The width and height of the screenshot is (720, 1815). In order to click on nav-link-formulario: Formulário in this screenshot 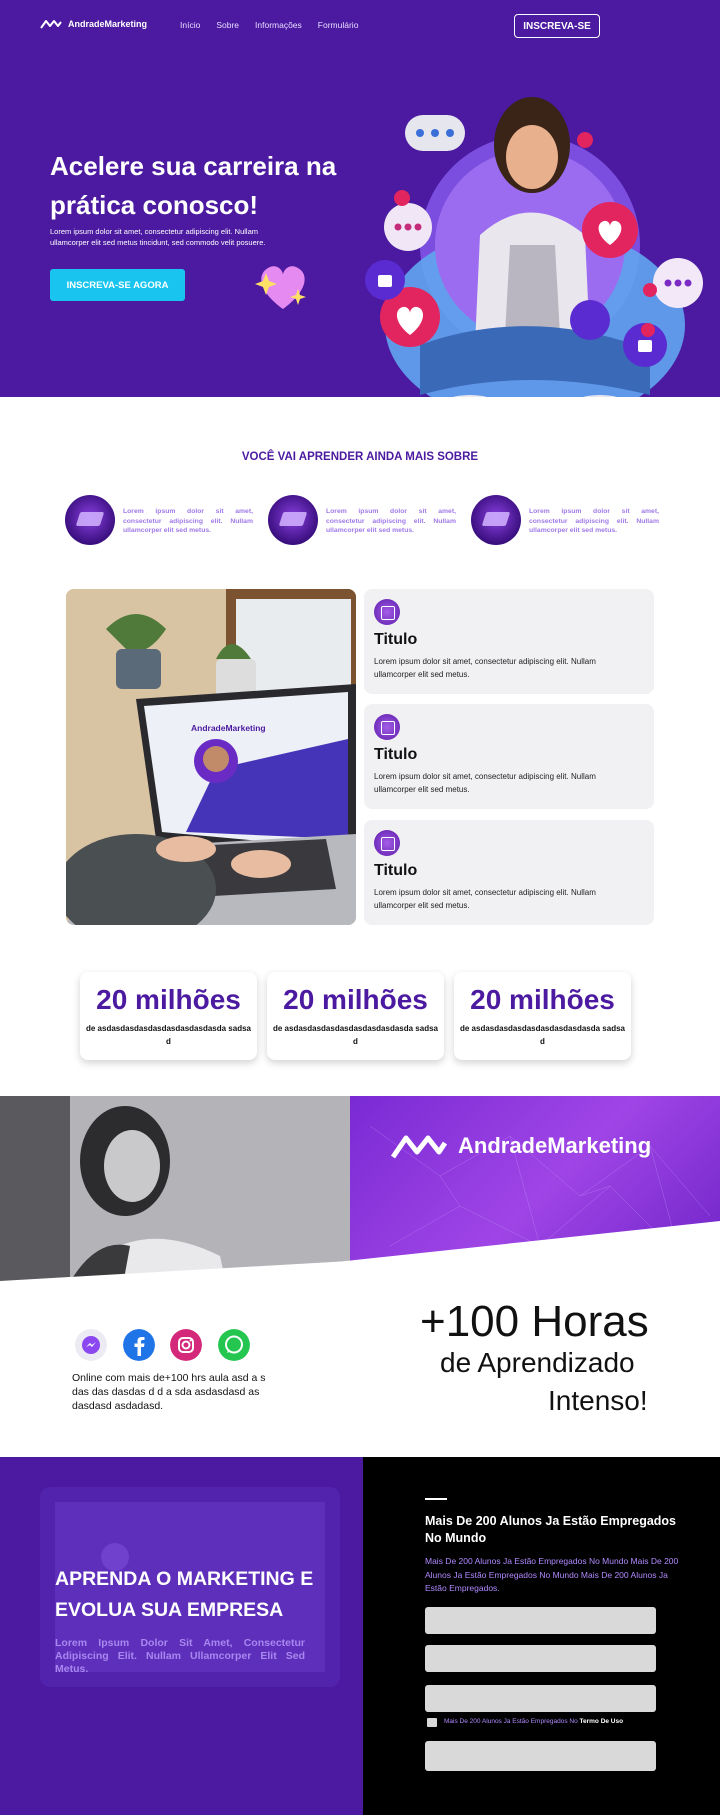, I will do `click(338, 25)`.